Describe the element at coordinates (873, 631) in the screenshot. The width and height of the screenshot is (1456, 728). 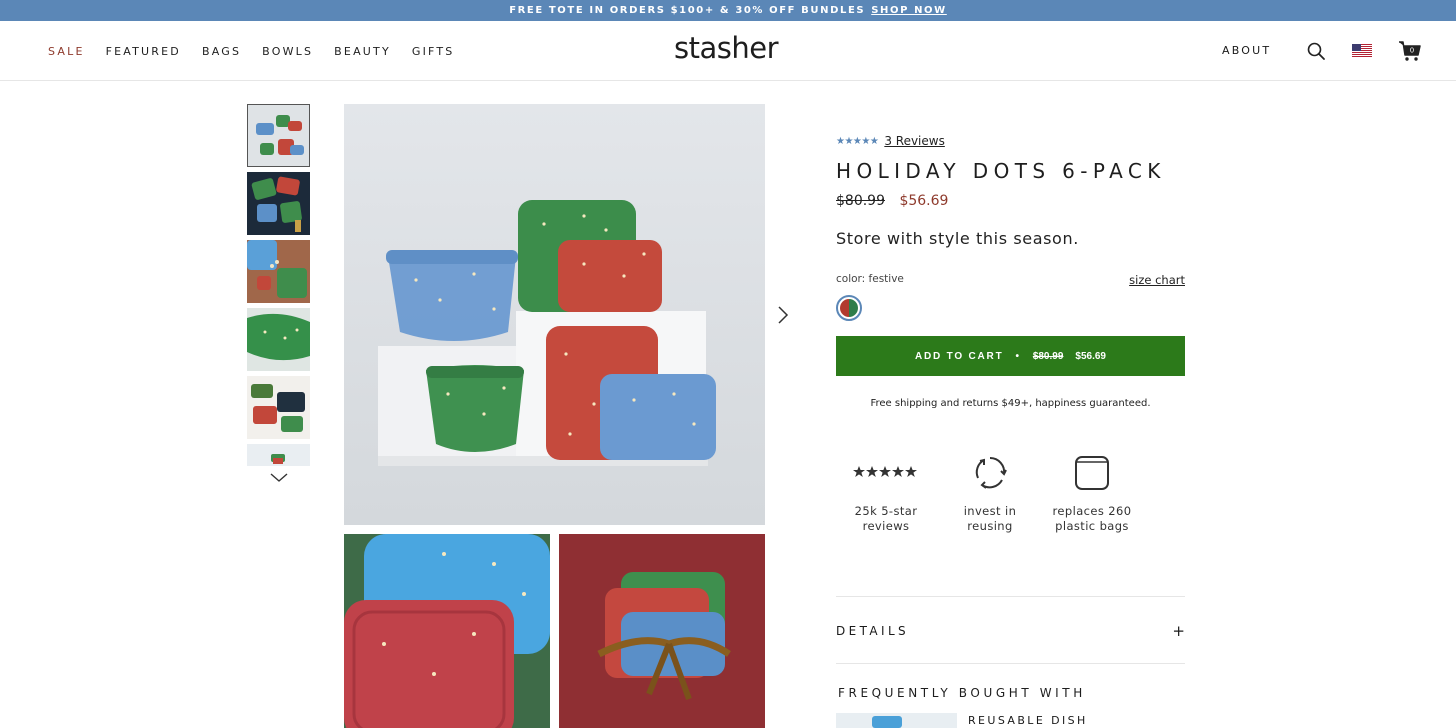
I see `details-label: DETAILS` at that location.